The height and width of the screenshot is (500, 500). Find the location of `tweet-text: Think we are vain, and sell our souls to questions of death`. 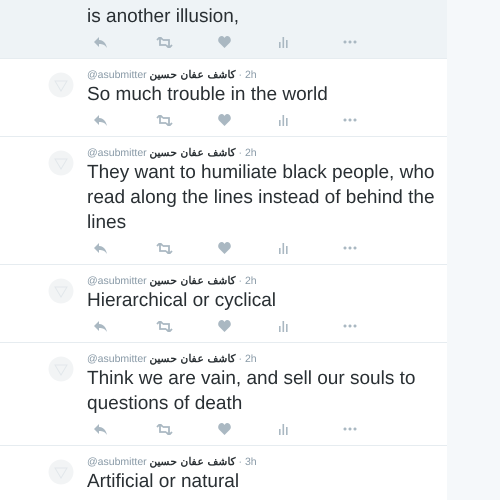

tweet-text: Think we are vain, and sell our souls to questions of death is located at coordinates (251, 391).